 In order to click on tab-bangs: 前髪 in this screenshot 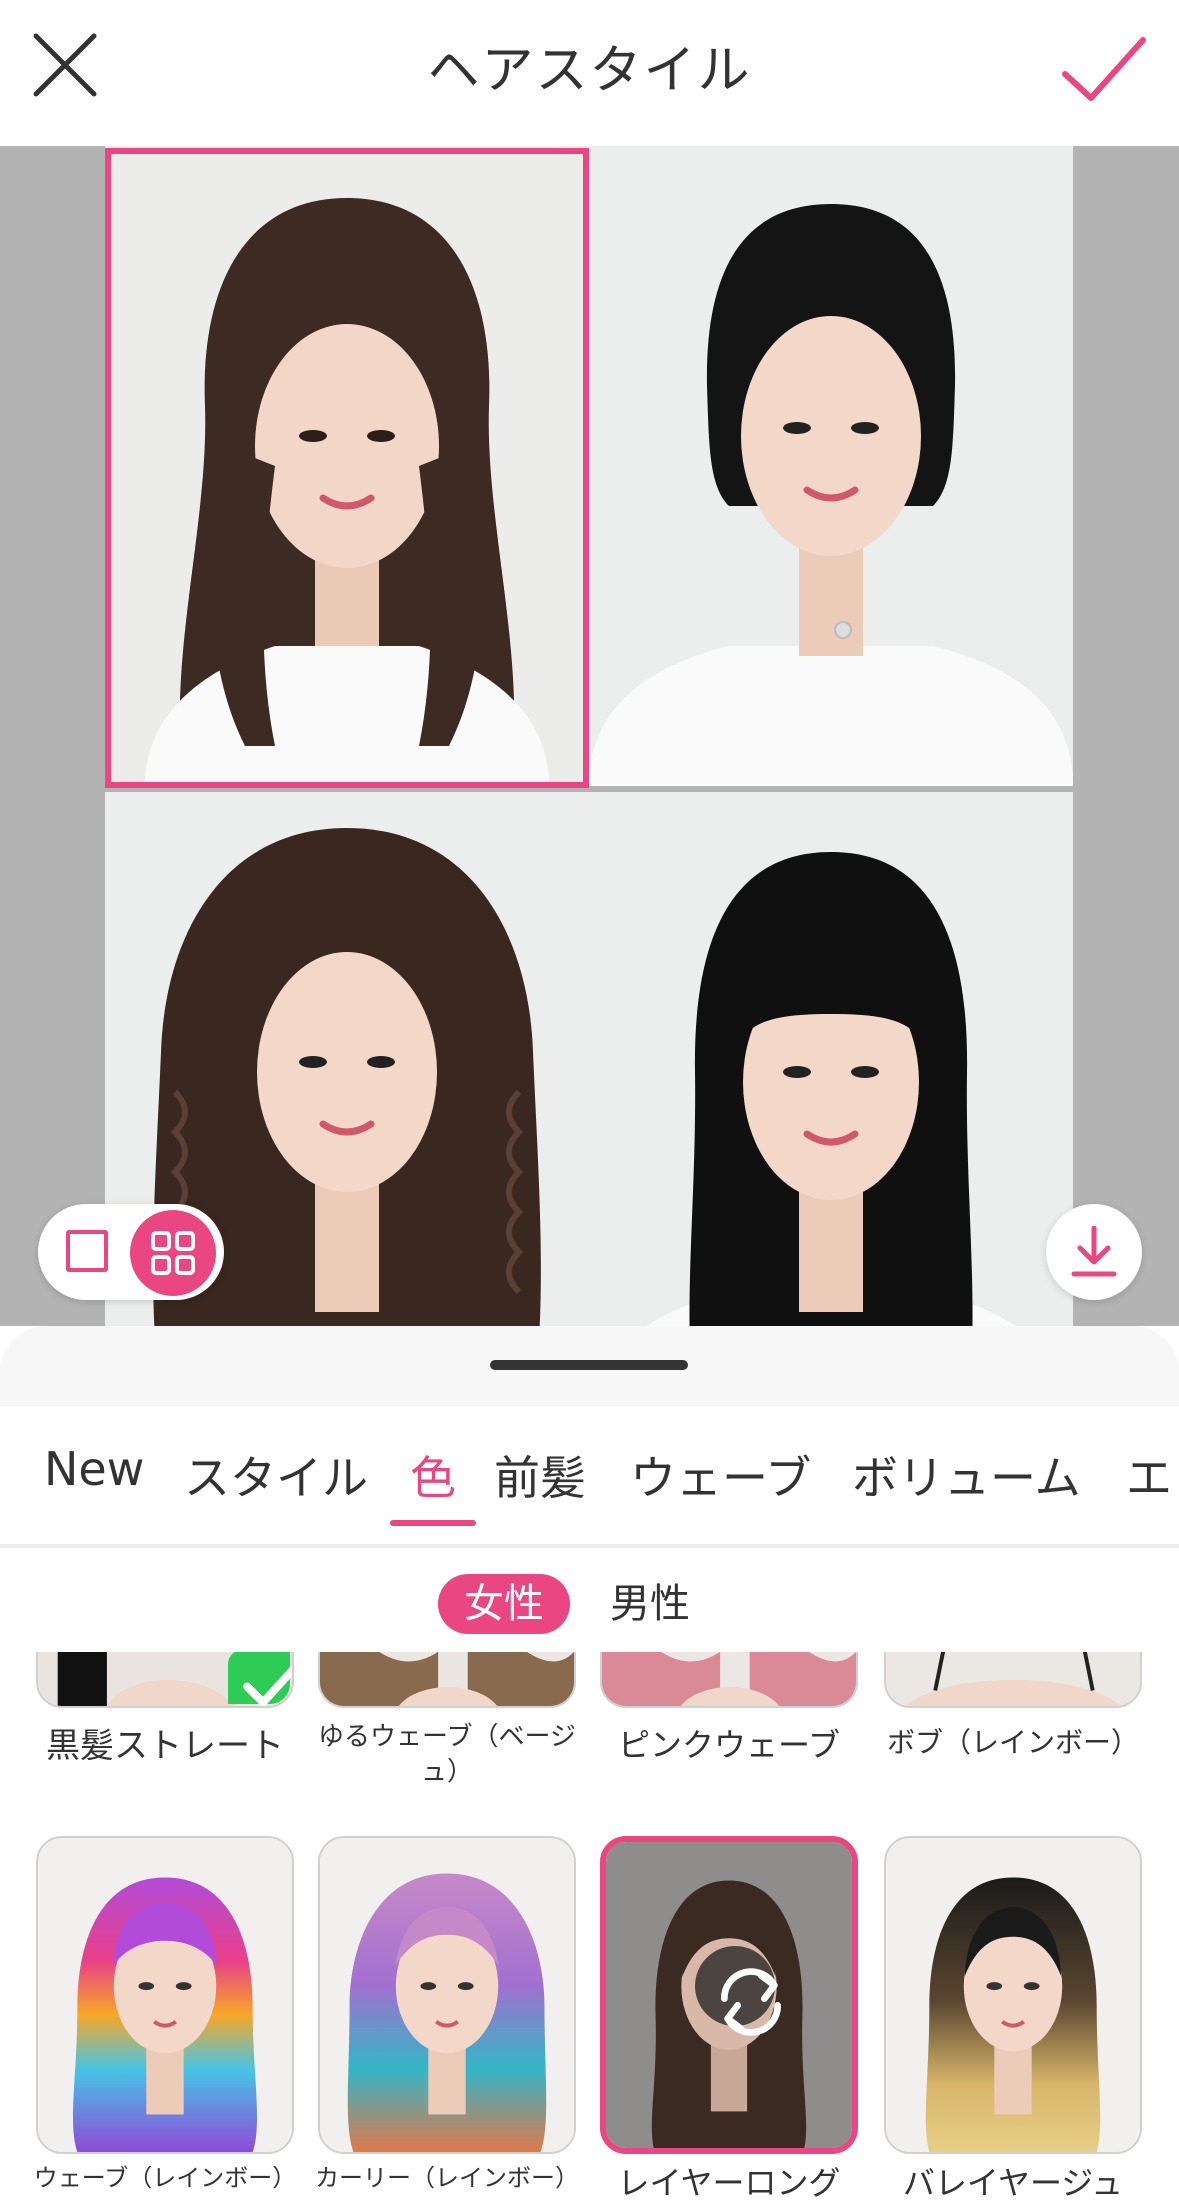, I will do `click(540, 1475)`.